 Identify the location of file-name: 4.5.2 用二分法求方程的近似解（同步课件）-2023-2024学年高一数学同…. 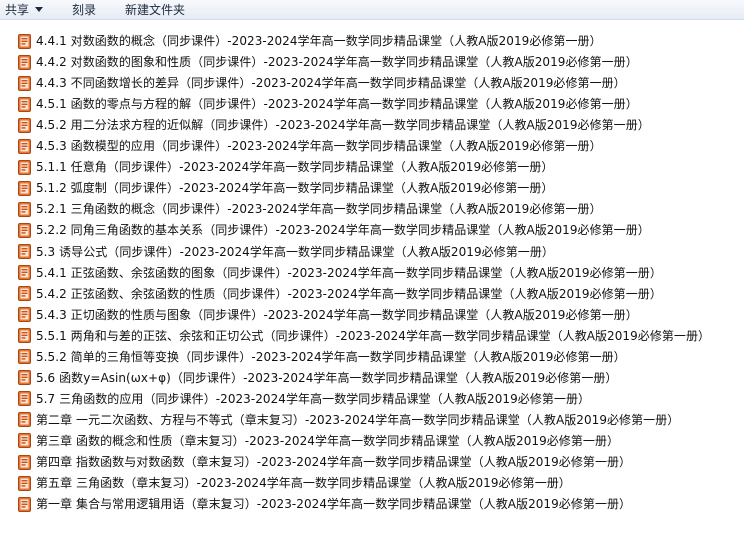
(343, 125).